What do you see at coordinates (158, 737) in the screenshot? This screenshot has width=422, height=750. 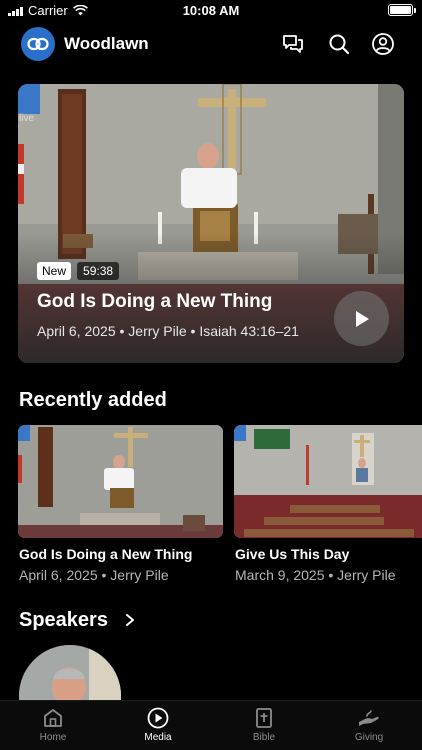 I see `tab-label: Media` at bounding box center [158, 737].